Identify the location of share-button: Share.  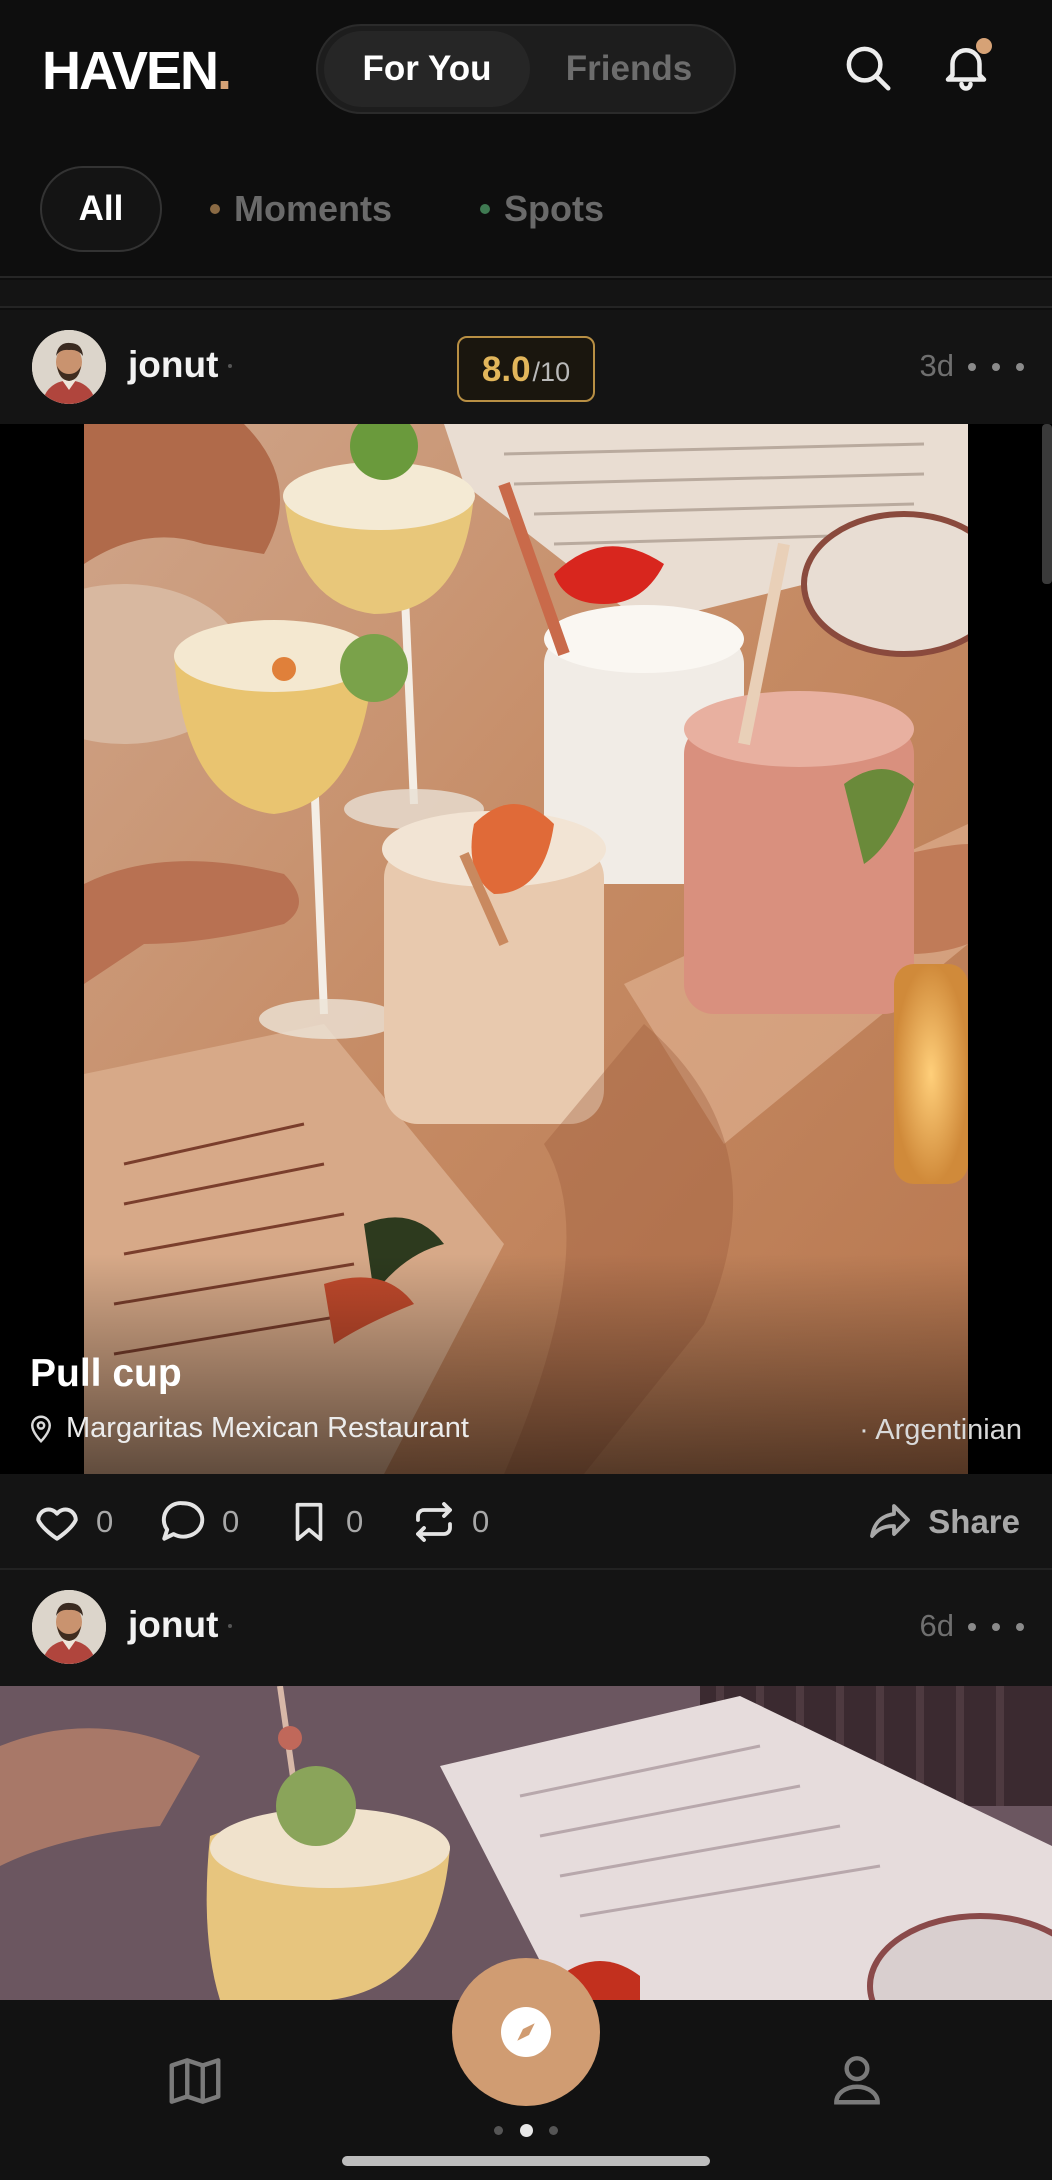
(943, 1522).